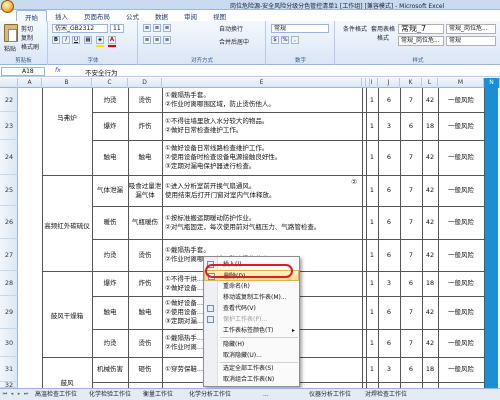 Image resolution: width=500 pixels, height=400 pixels. Describe the element at coordinates (27, 37) in the screenshot. I see `copy-button: 复制` at that location.